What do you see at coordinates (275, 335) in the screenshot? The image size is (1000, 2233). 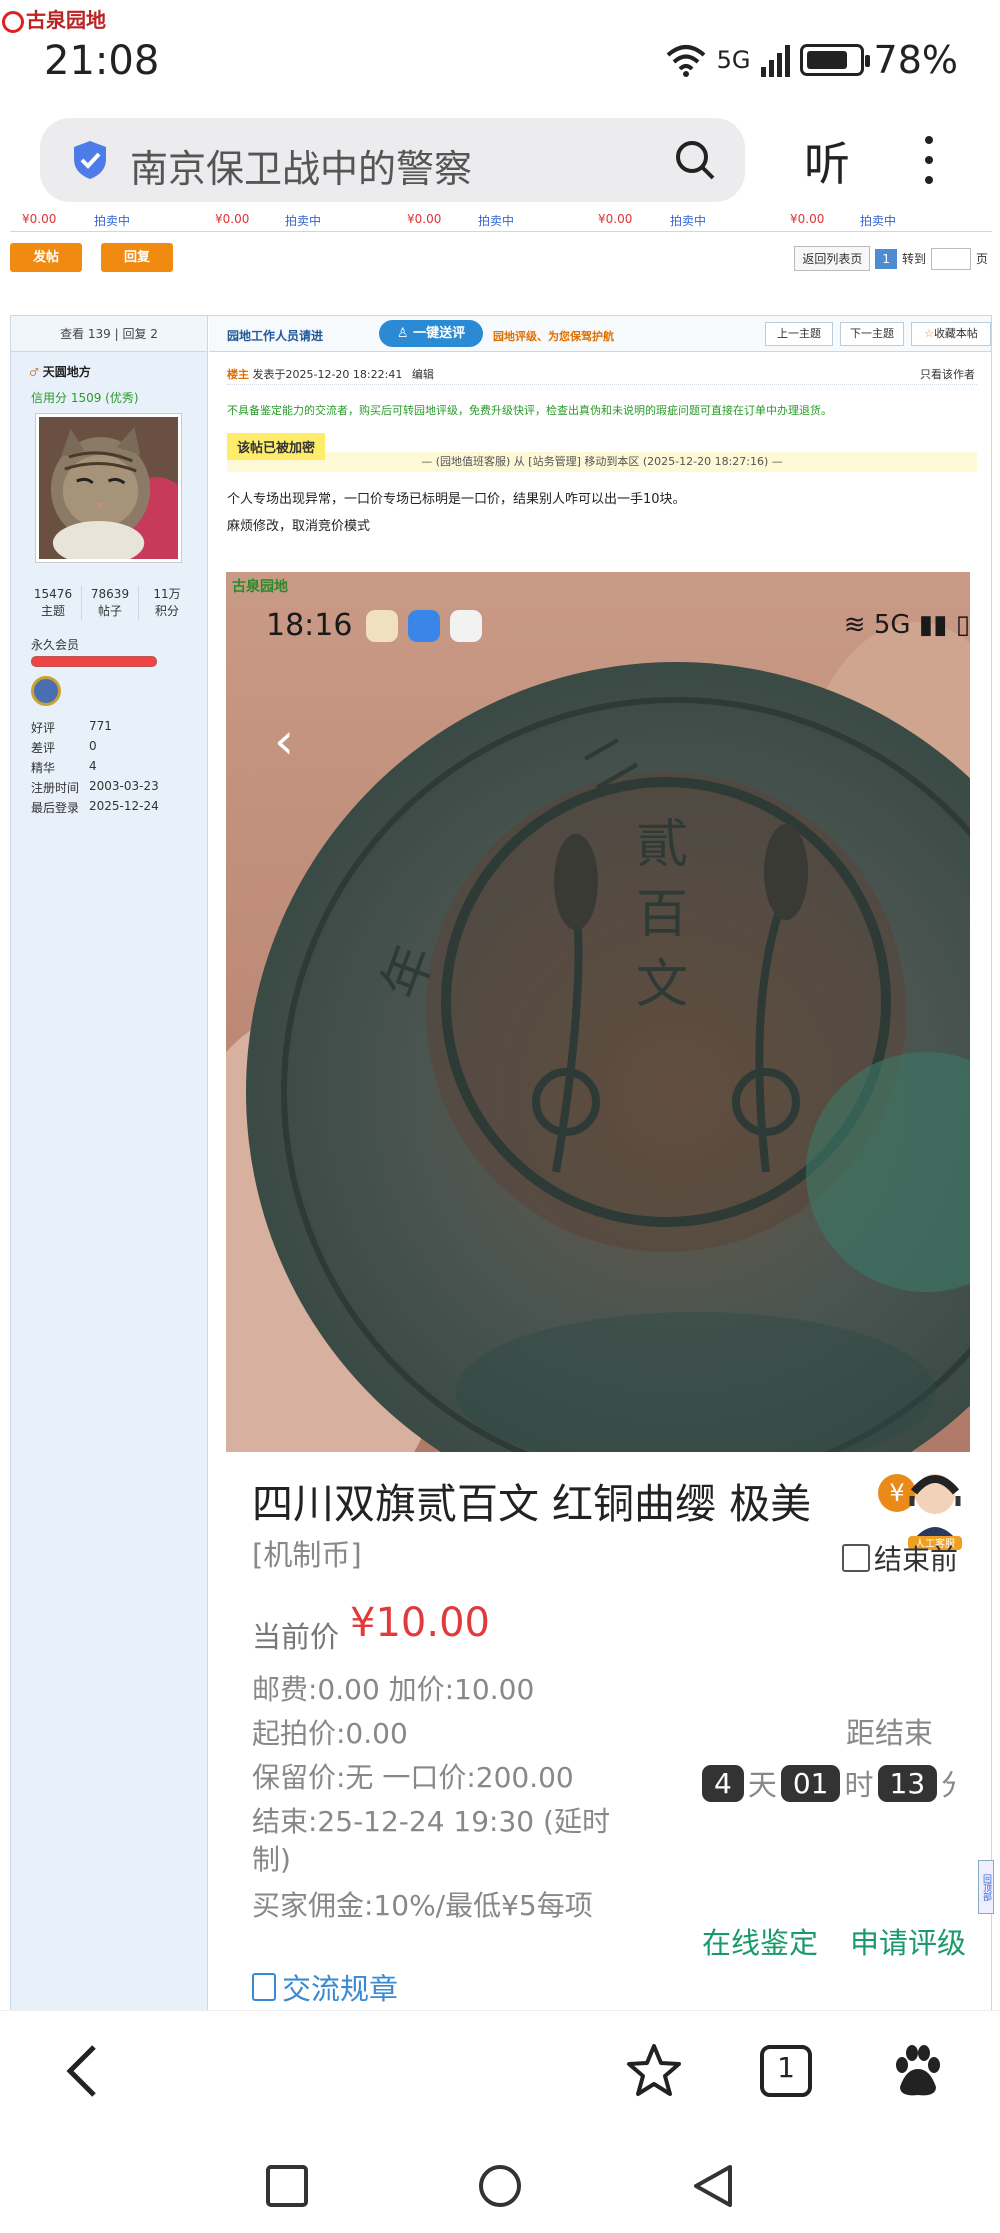 I see `staff-notice-link: 园地工作人员请进` at bounding box center [275, 335].